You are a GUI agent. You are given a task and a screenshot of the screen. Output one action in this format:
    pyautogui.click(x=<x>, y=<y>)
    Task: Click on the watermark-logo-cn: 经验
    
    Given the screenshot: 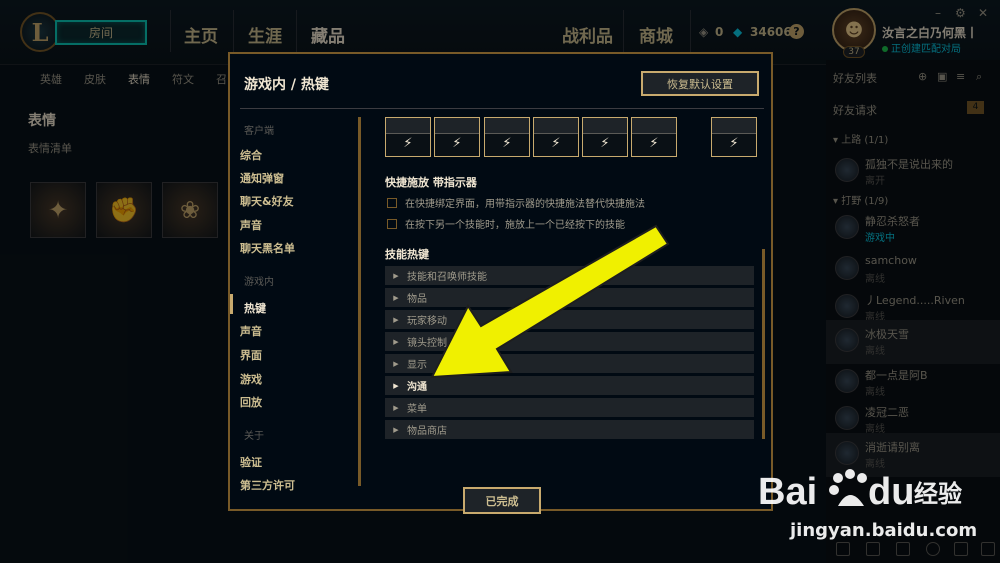 What is the action you would take?
    pyautogui.click(x=938, y=494)
    